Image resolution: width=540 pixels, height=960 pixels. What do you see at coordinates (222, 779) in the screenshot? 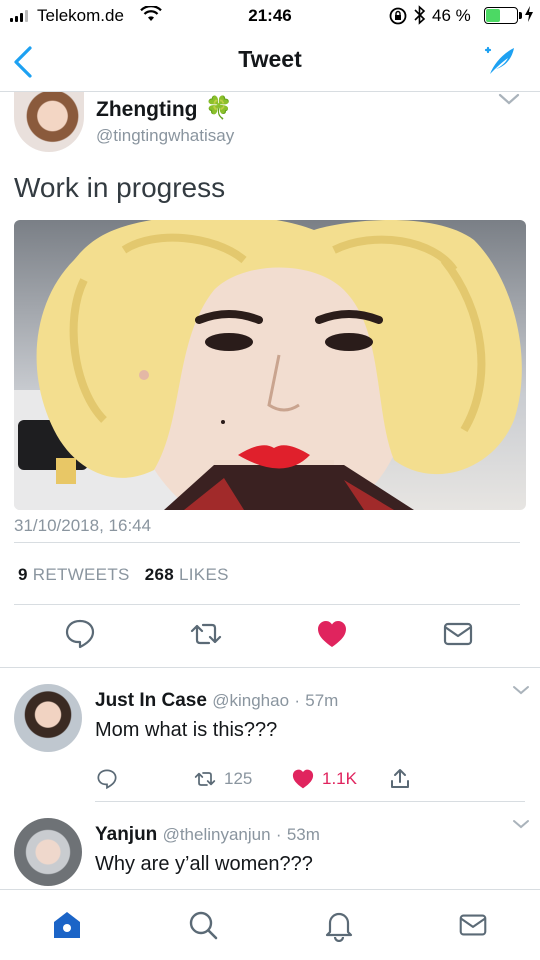
I see `retweet-button: 125` at bounding box center [222, 779].